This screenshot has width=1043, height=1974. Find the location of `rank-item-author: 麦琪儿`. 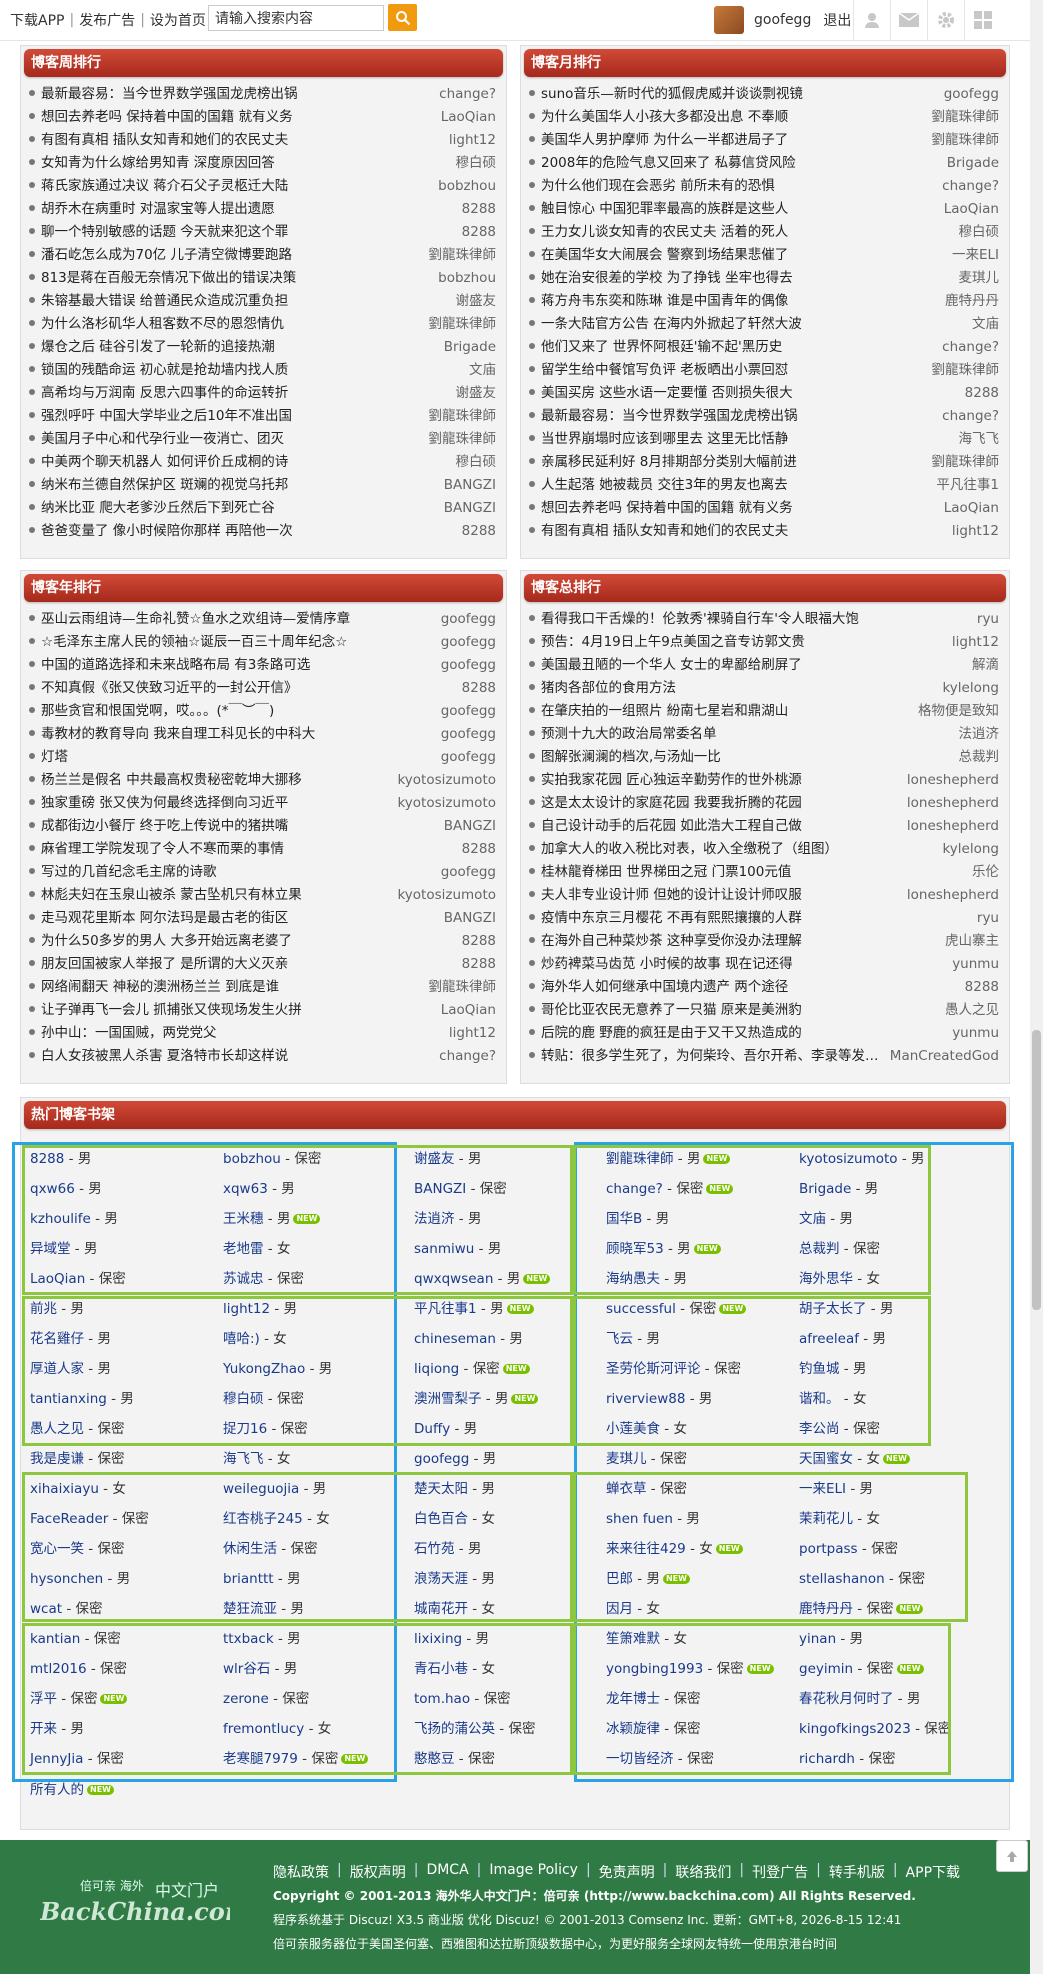

rank-item-author: 麦琪儿 is located at coordinates (979, 278).